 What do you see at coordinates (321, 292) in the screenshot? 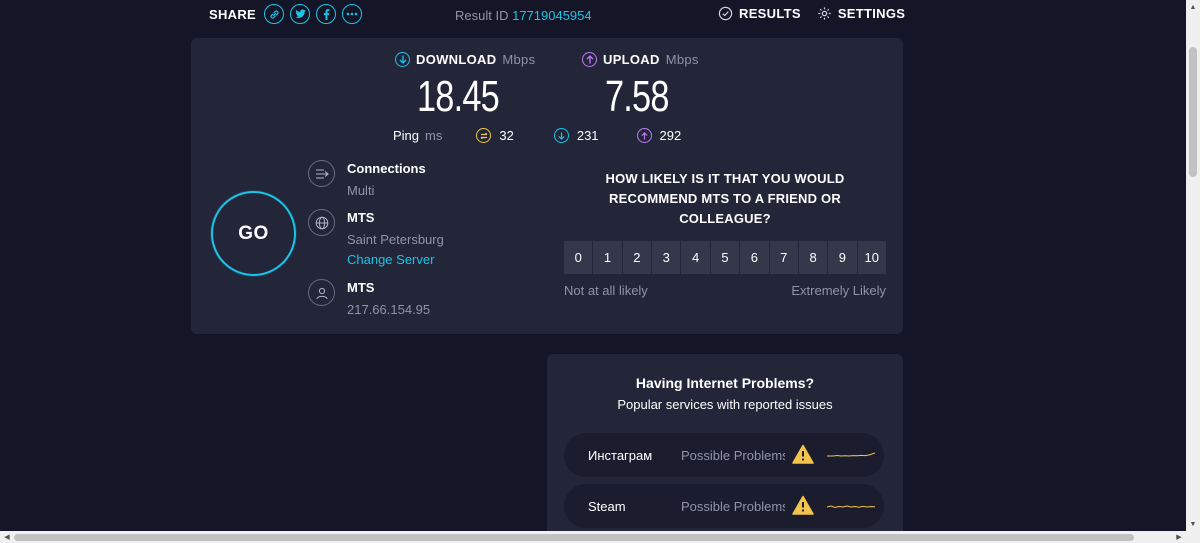
I see `user-icon` at bounding box center [321, 292].